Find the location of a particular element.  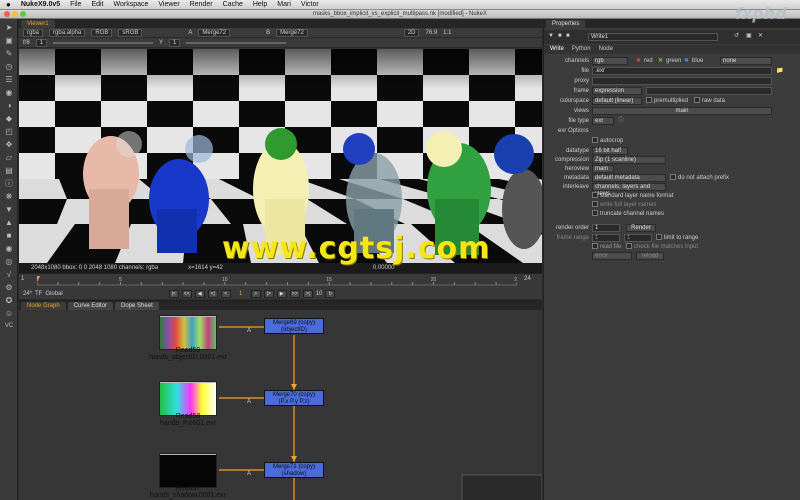

interleave-dropdown: channels, layers and views is located at coordinates (629, 190).